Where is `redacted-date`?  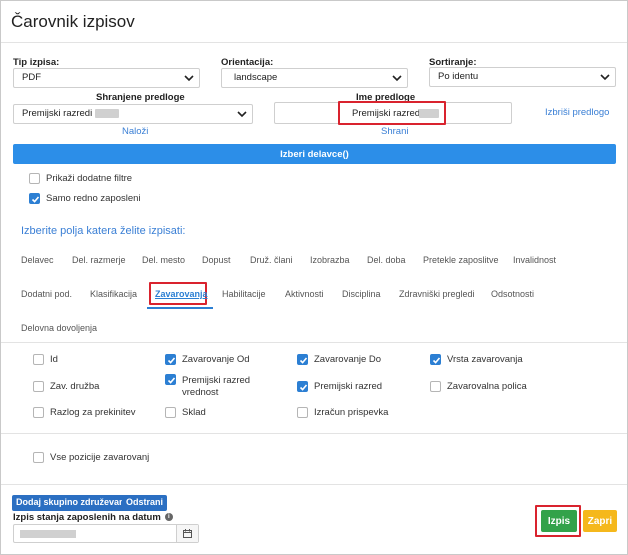
redacted-date is located at coordinates (48, 534).